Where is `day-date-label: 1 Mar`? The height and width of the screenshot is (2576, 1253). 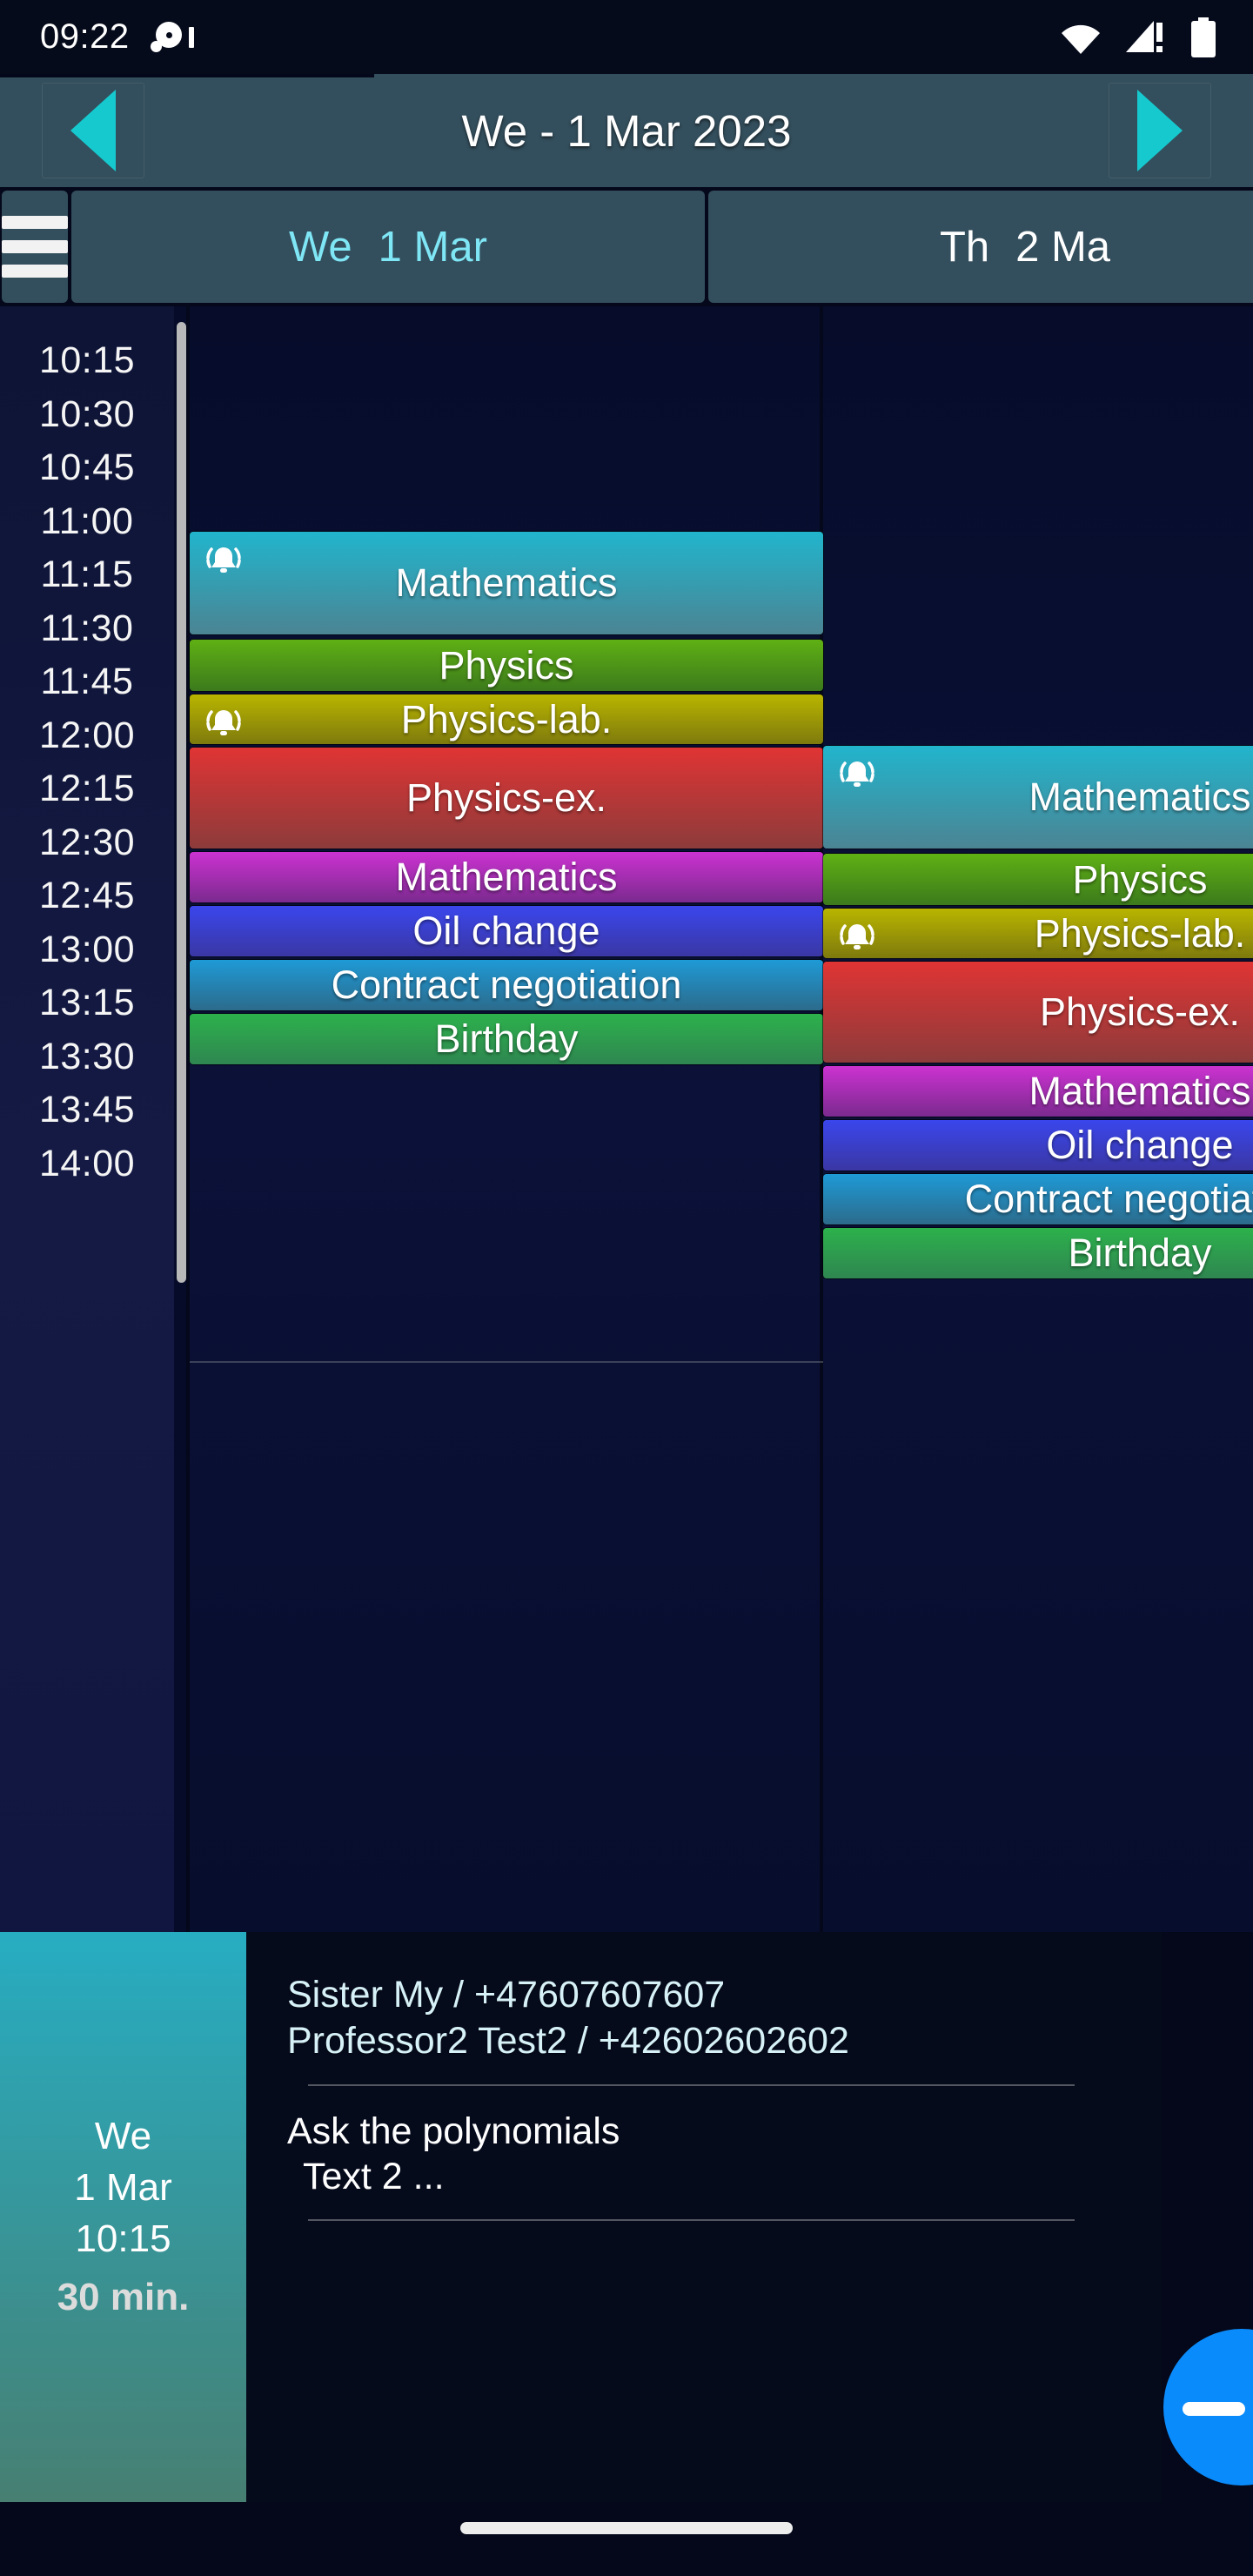 day-date-label: 1 Mar is located at coordinates (432, 247).